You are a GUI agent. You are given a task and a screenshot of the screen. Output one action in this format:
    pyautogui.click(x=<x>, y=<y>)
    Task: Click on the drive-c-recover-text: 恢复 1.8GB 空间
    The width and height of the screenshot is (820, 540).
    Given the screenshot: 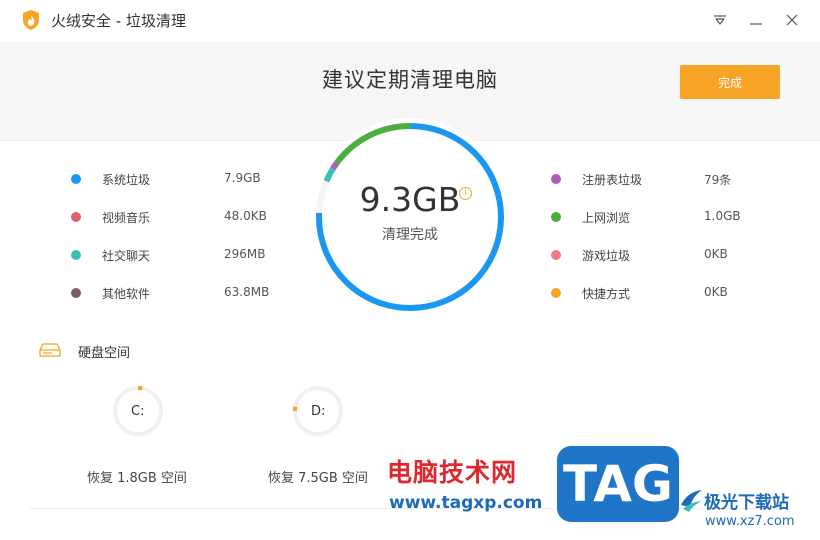 What is the action you would take?
    pyautogui.click(x=137, y=478)
    